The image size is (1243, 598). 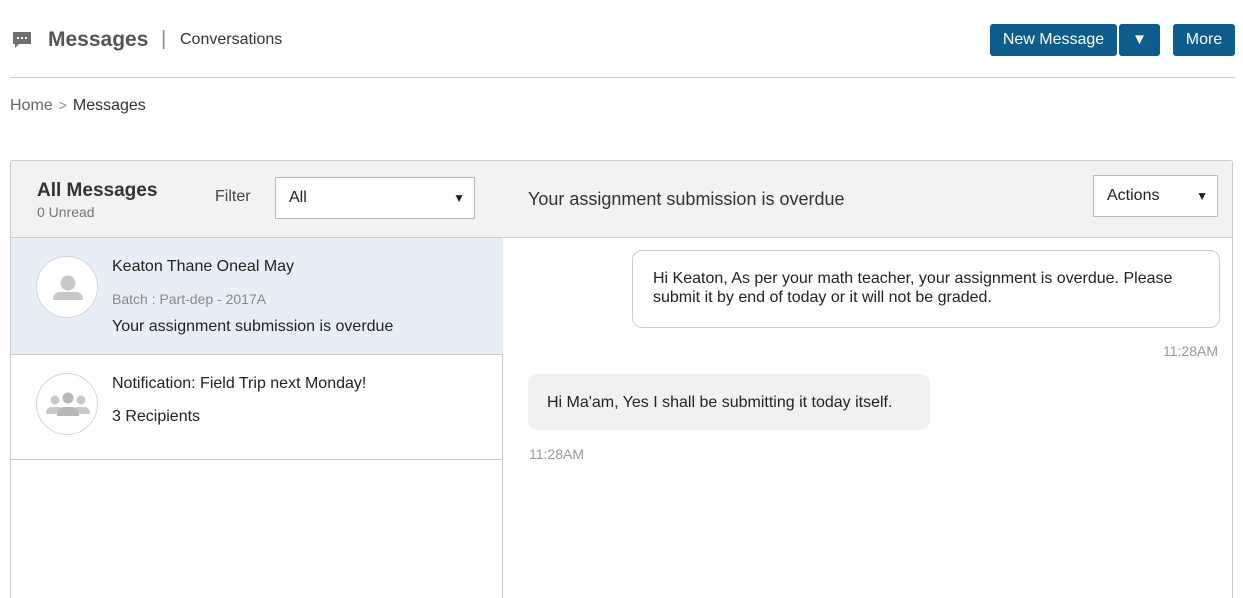 I want to click on breadcrumb-current: Messages, so click(x=109, y=105).